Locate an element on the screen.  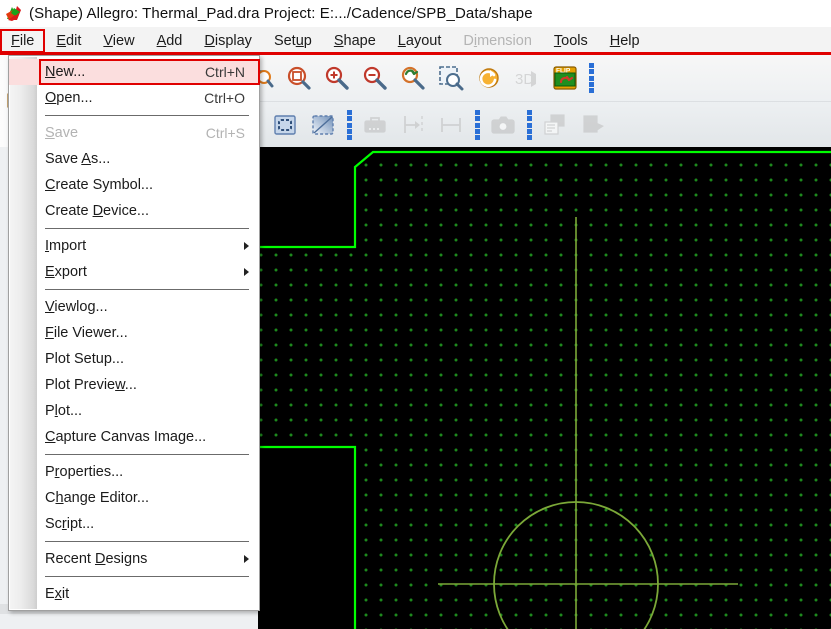
menu-item-open: Open... Ctrl+O is located at coordinates (134, 98).